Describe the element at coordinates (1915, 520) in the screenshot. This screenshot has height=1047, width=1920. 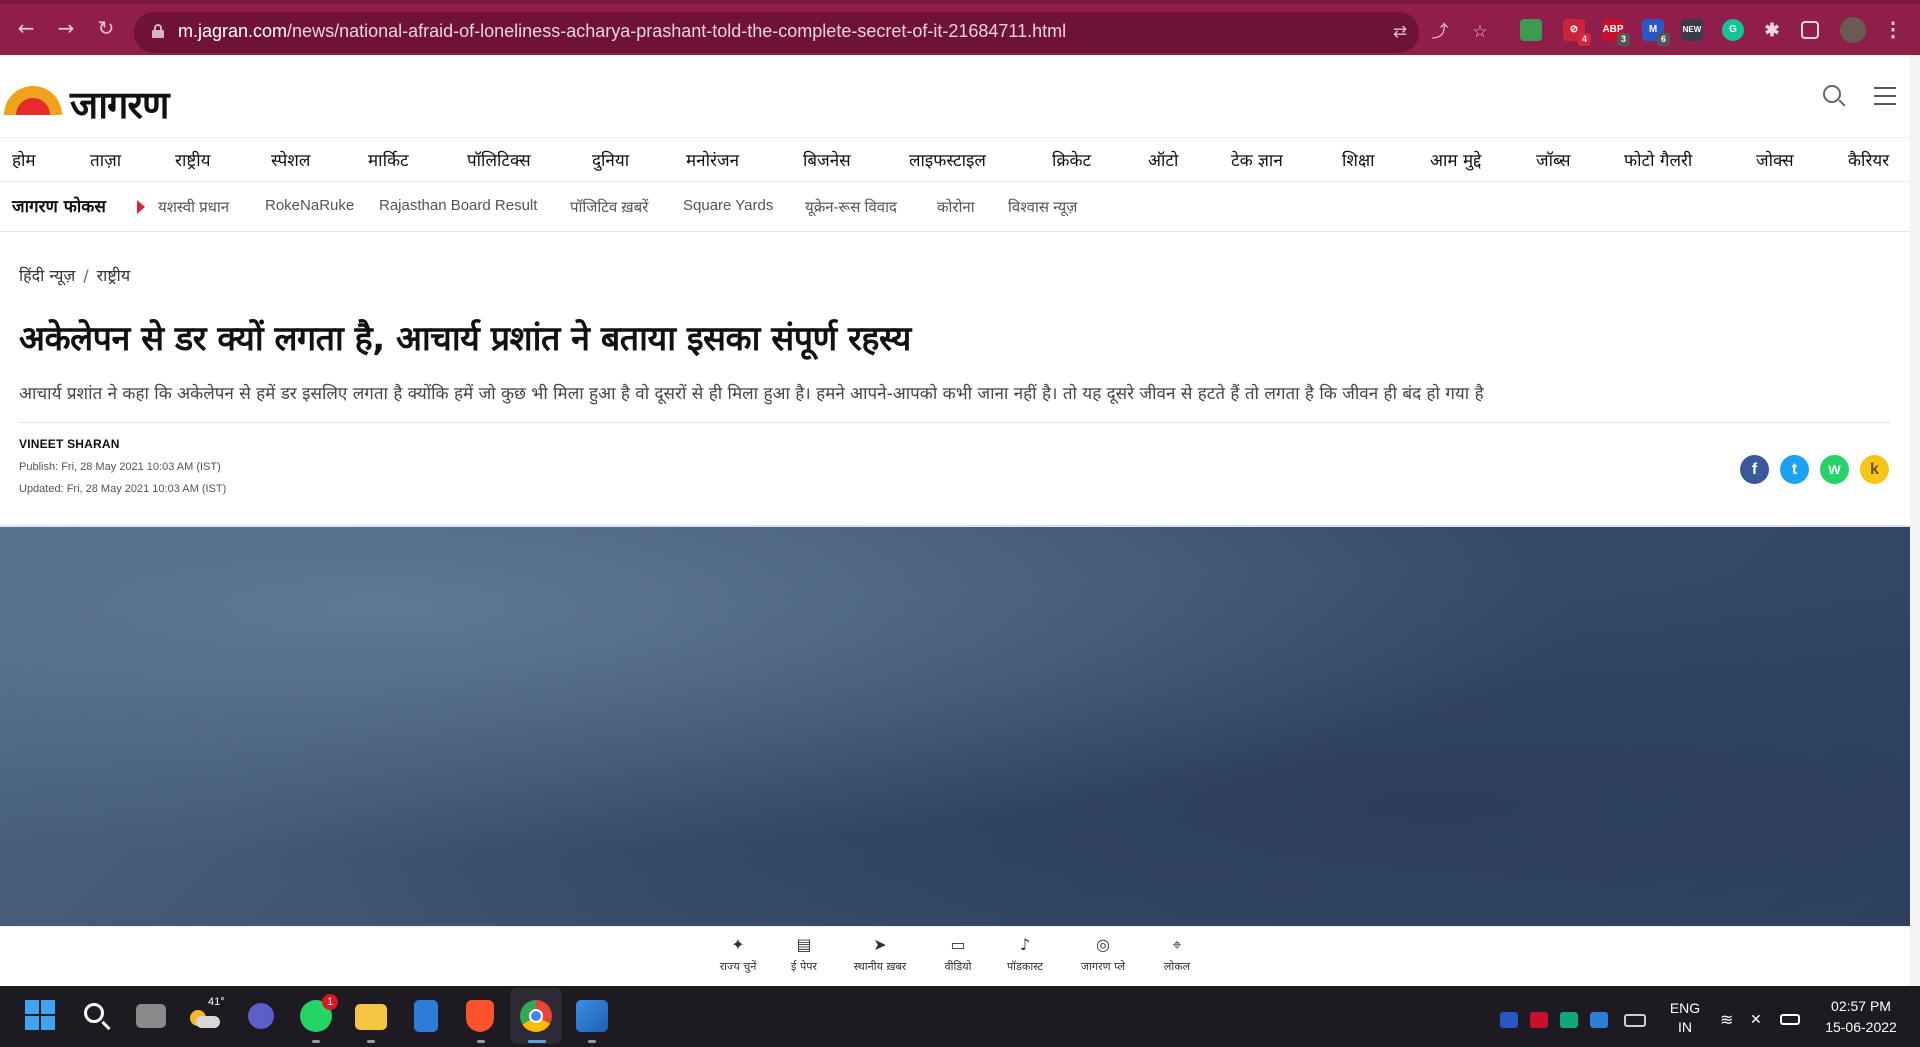
I see `scrollbar-gutter` at that location.